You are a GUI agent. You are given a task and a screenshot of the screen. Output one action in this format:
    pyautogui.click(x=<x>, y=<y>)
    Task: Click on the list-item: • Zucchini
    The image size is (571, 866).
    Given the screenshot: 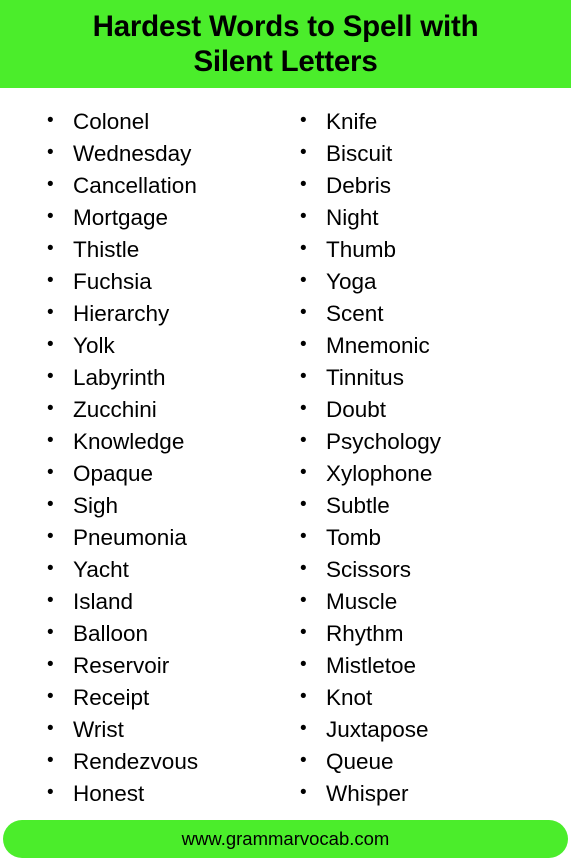 What is the action you would take?
    pyautogui.click(x=160, y=410)
    